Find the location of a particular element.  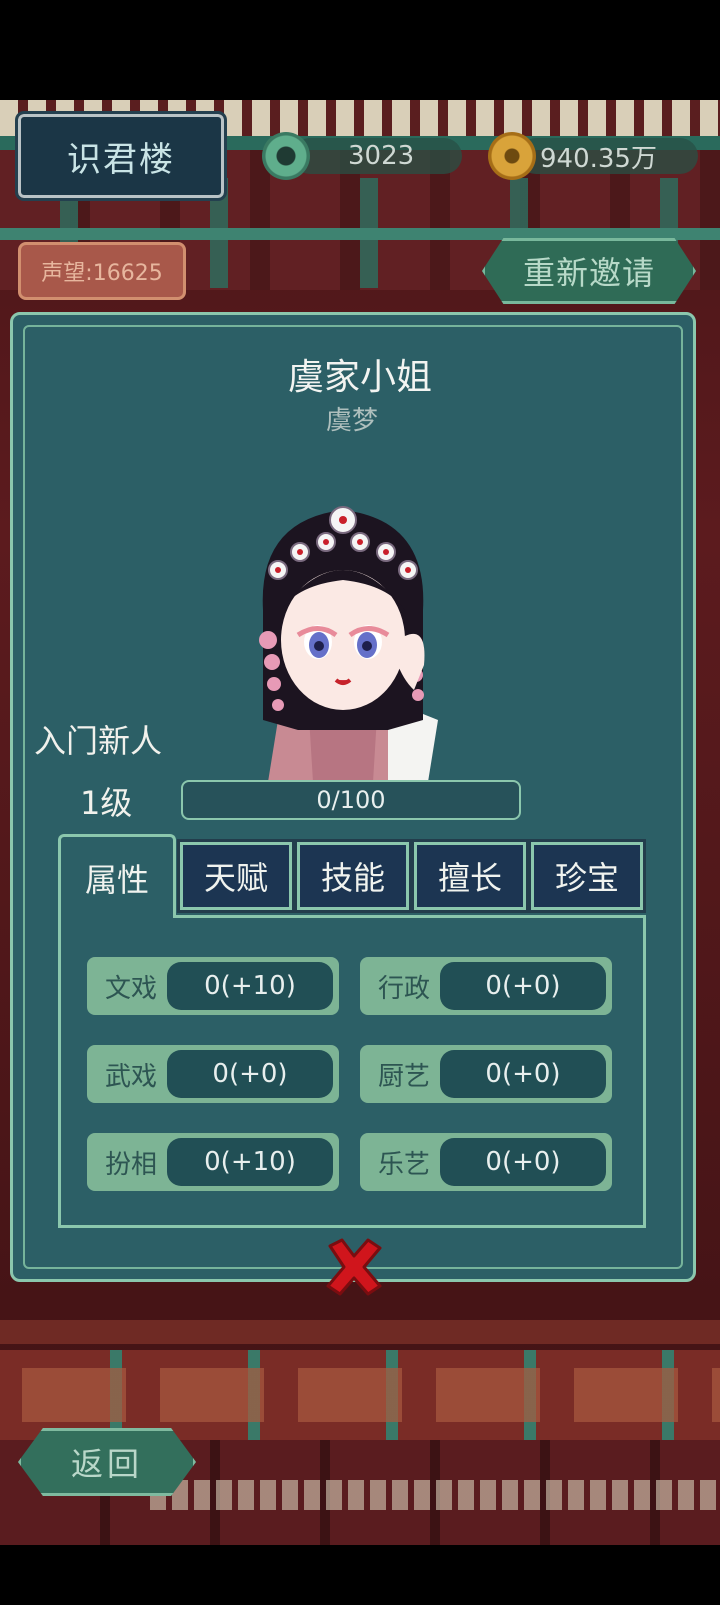

location-title-plaque: 识君楼 is located at coordinates (121, 156).